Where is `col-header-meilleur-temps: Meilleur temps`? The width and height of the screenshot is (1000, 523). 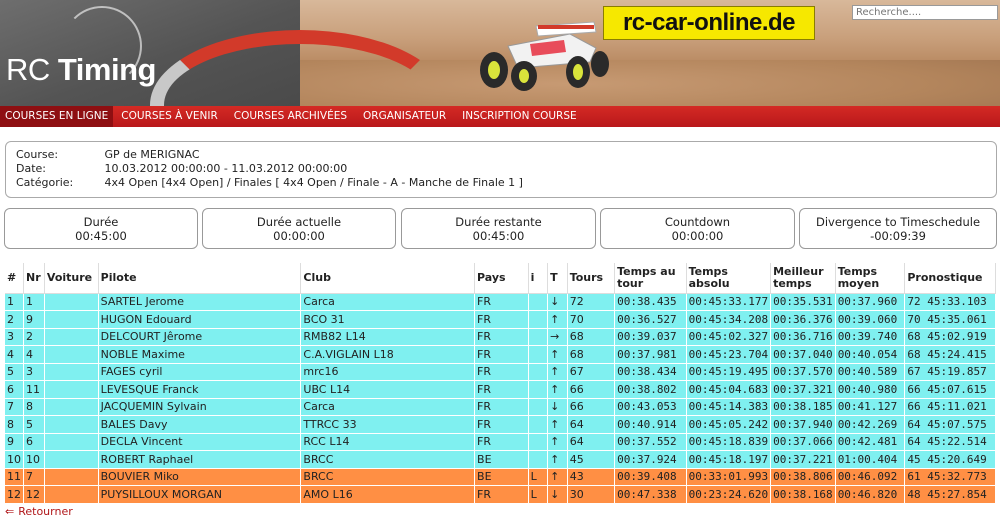 col-header-meilleur-temps: Meilleur temps is located at coordinates (803, 278).